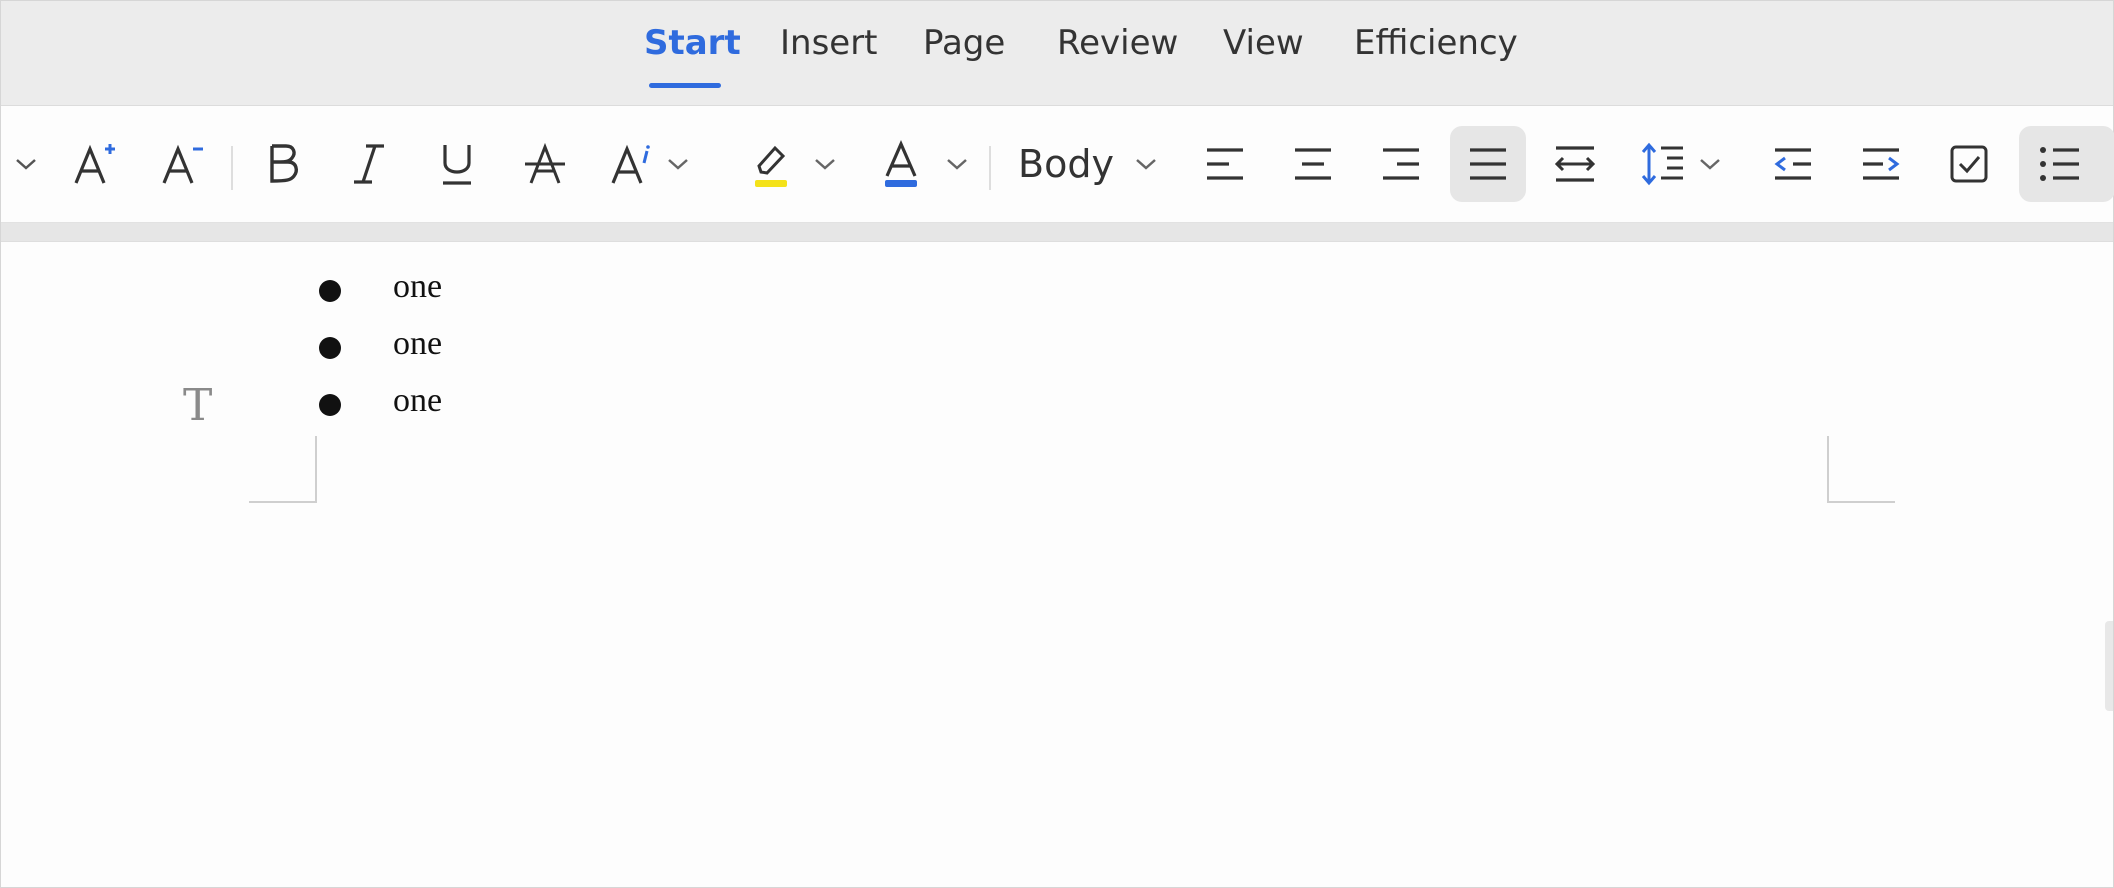 The width and height of the screenshot is (2114, 888). Describe the element at coordinates (1263, 43) in the screenshot. I see `tab-view: View` at that location.